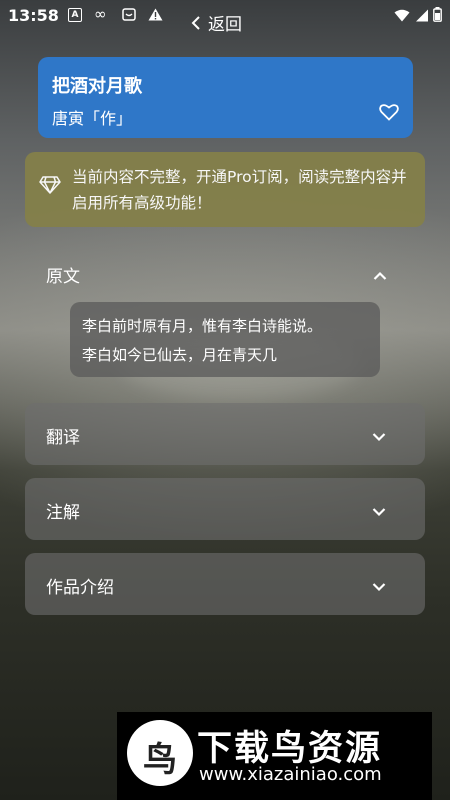  Describe the element at coordinates (129, 16) in the screenshot. I see `message-box-icon` at that location.